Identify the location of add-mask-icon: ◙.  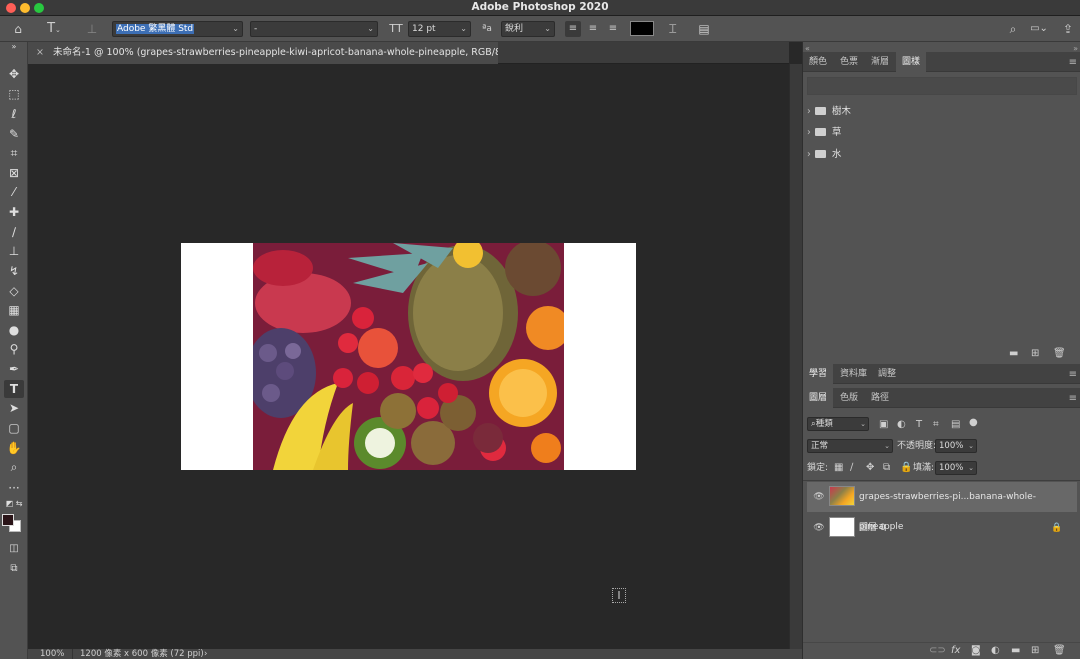
(976, 651).